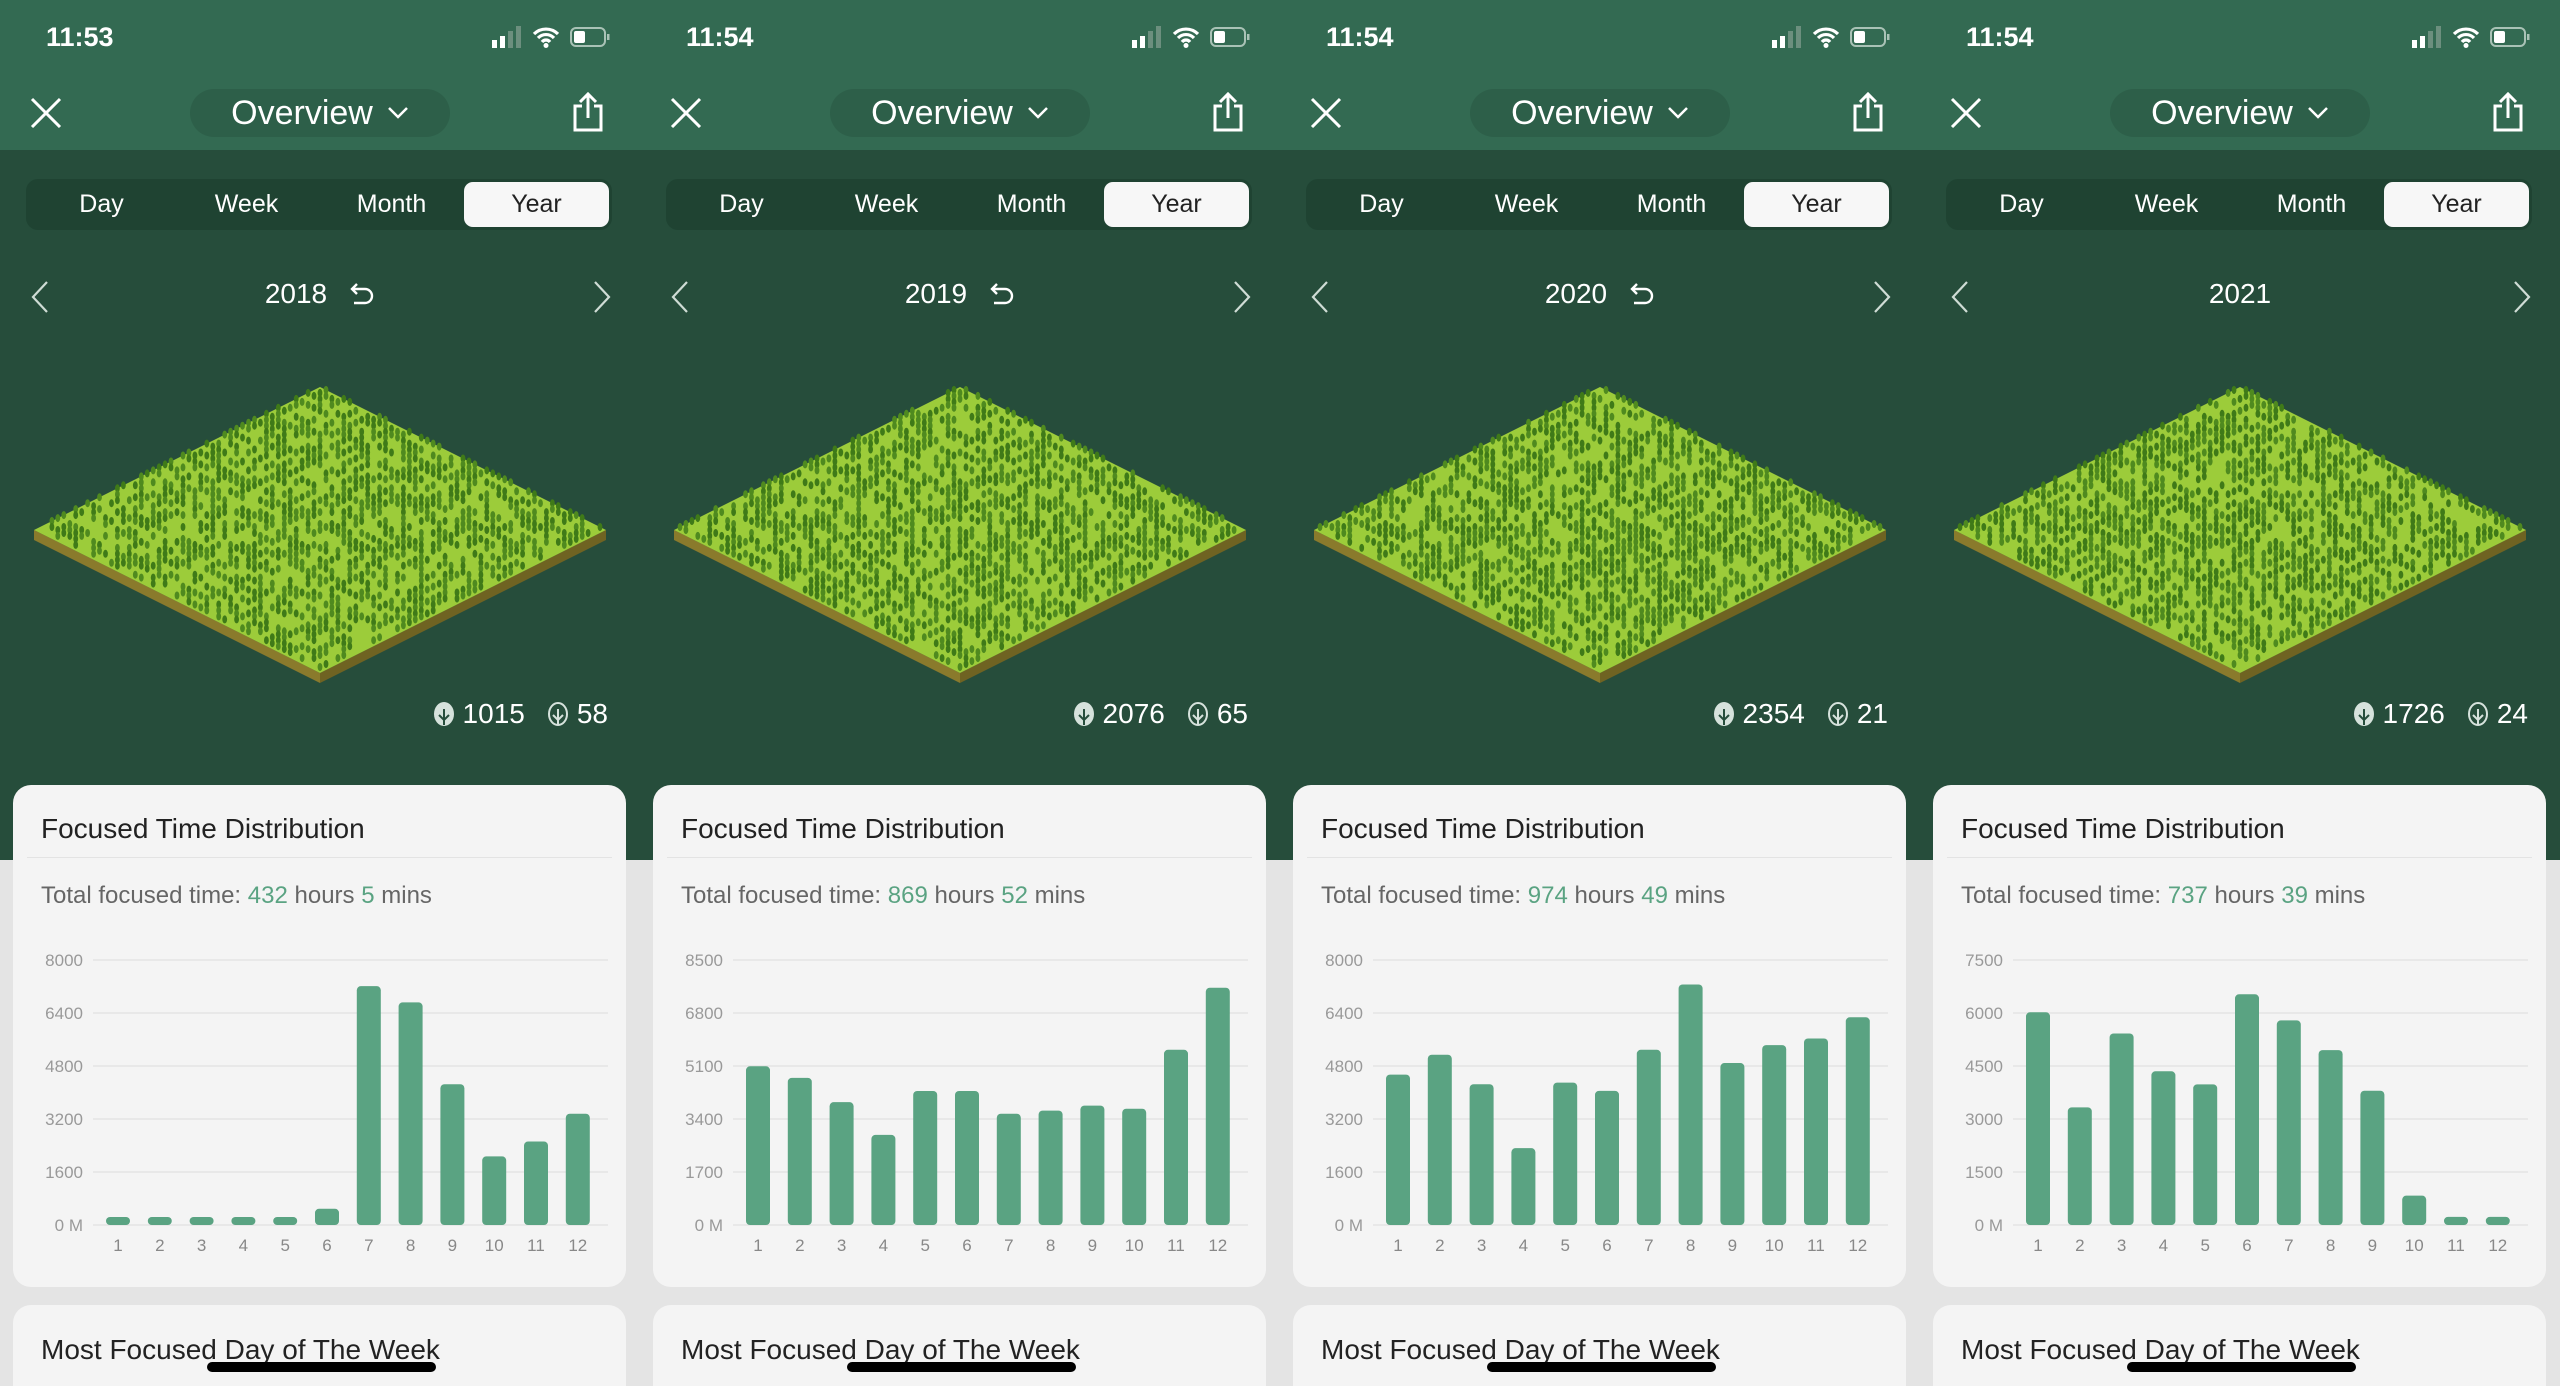 Image resolution: width=2560 pixels, height=1386 pixels. I want to click on x-tick-label: 9, so click(1092, 1245).